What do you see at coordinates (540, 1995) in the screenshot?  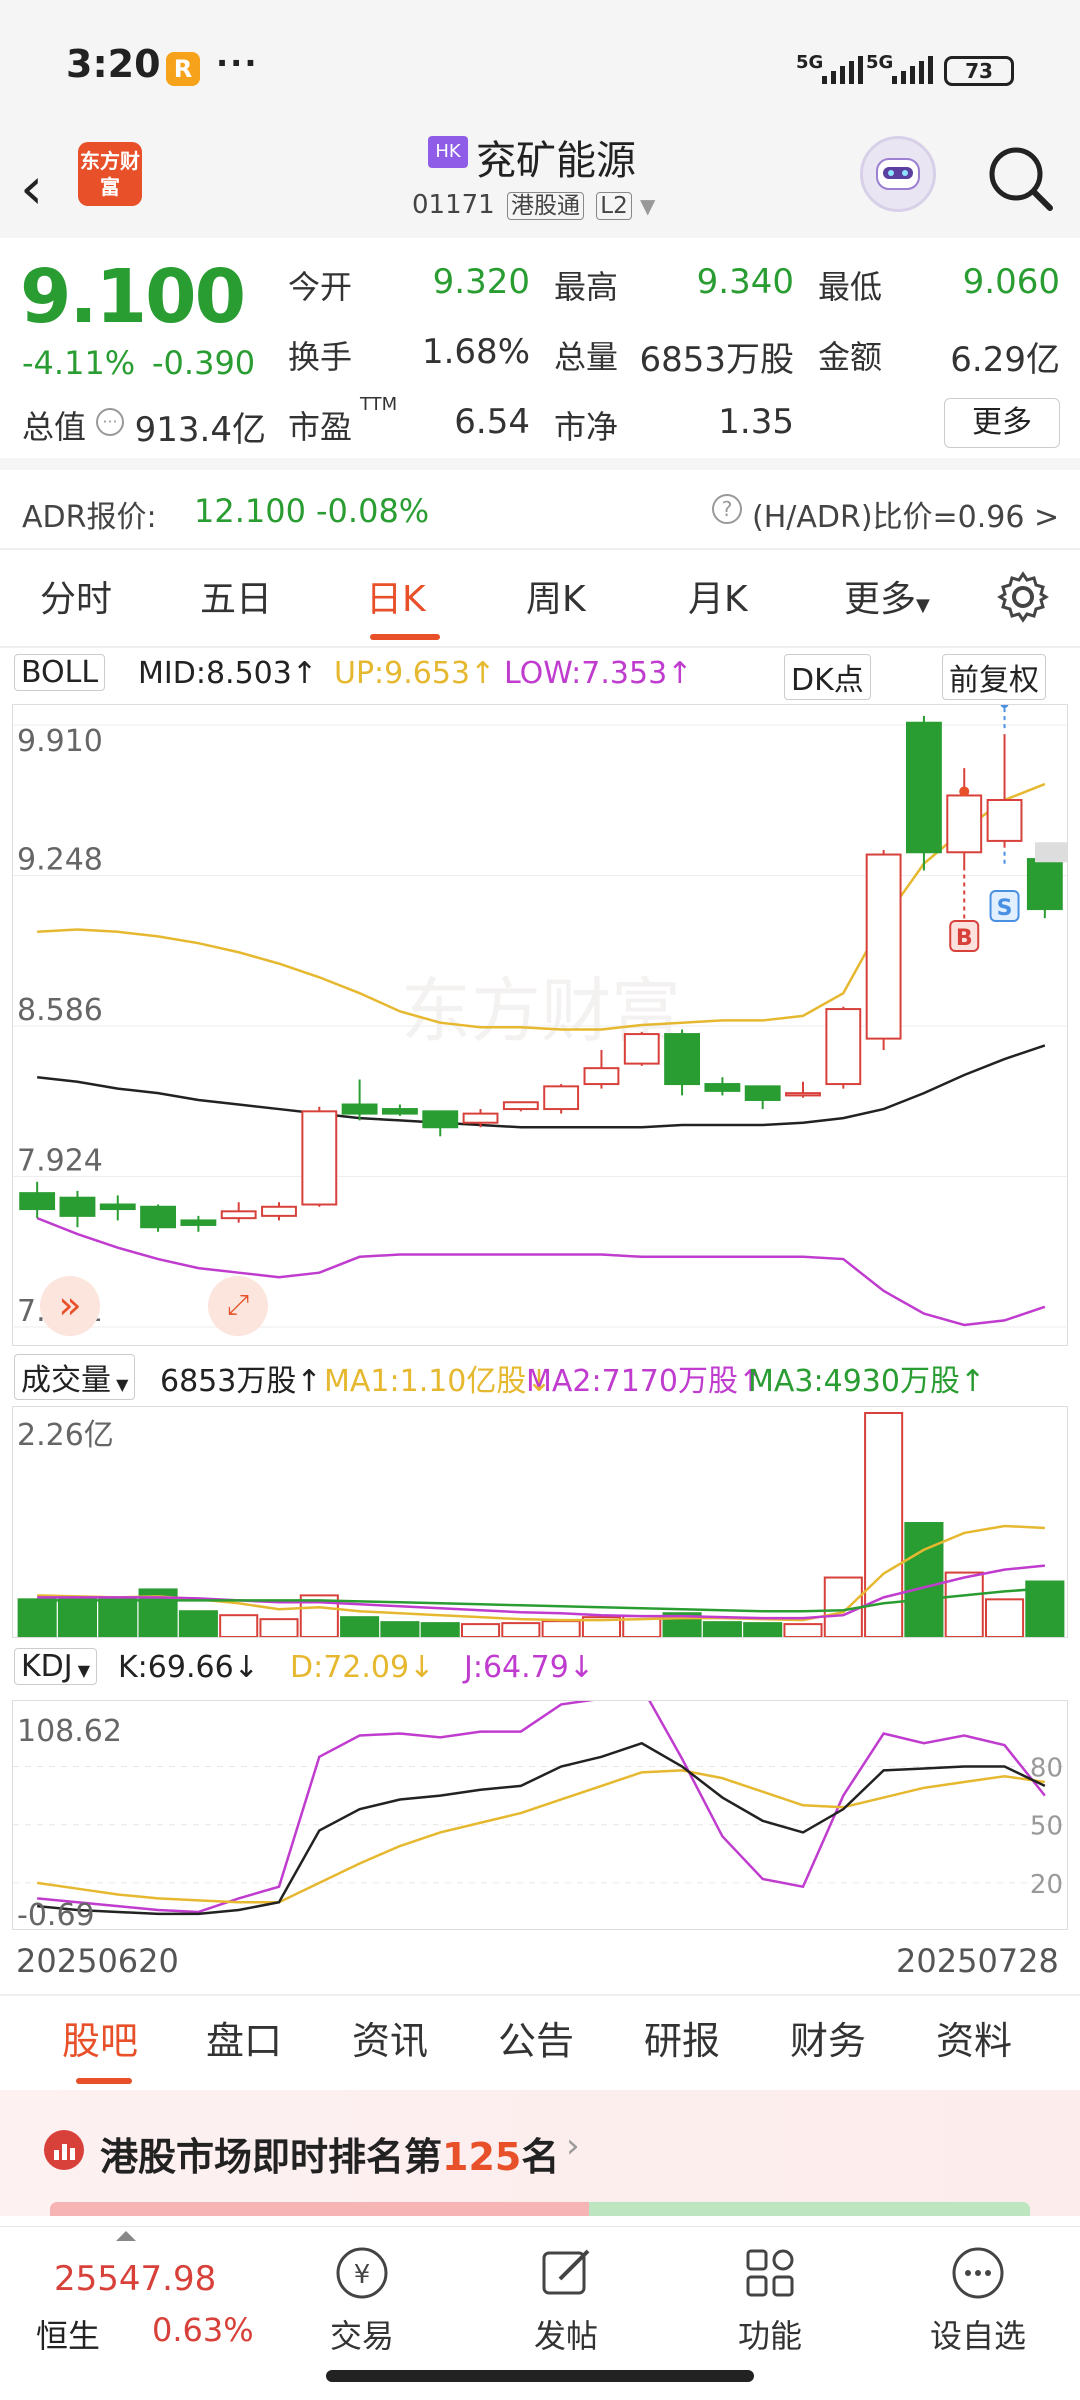 I see `section-divider` at bounding box center [540, 1995].